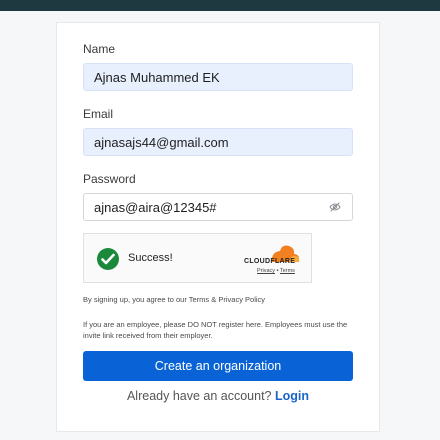 This screenshot has width=440, height=440. I want to click on password-field: ajnas@aira@12345#, so click(218, 207).